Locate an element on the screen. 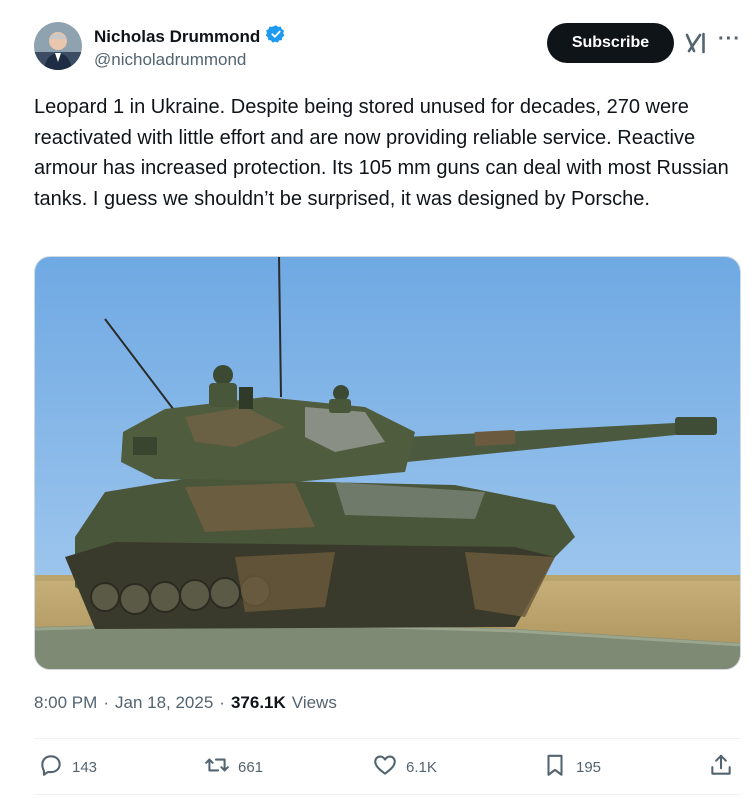 The height and width of the screenshot is (799, 752). avatar is located at coordinates (58, 46).